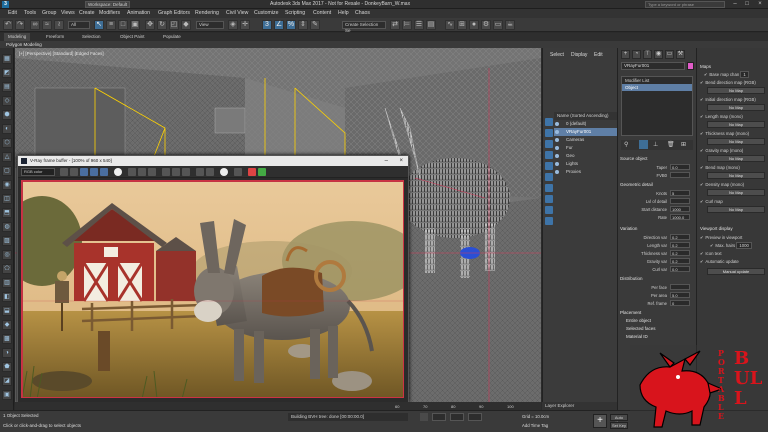 Image resolution: width=768 pixels, height=432 pixels. I want to click on layout-tab-icon: △, so click(7, 157).